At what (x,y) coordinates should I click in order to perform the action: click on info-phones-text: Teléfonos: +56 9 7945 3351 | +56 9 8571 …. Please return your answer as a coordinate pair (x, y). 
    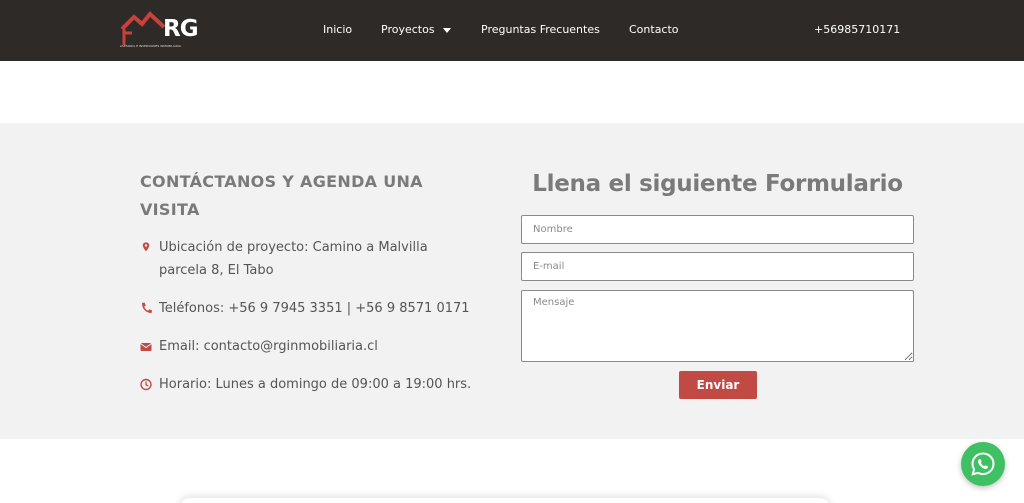
    Looking at the image, I should click on (314, 308).